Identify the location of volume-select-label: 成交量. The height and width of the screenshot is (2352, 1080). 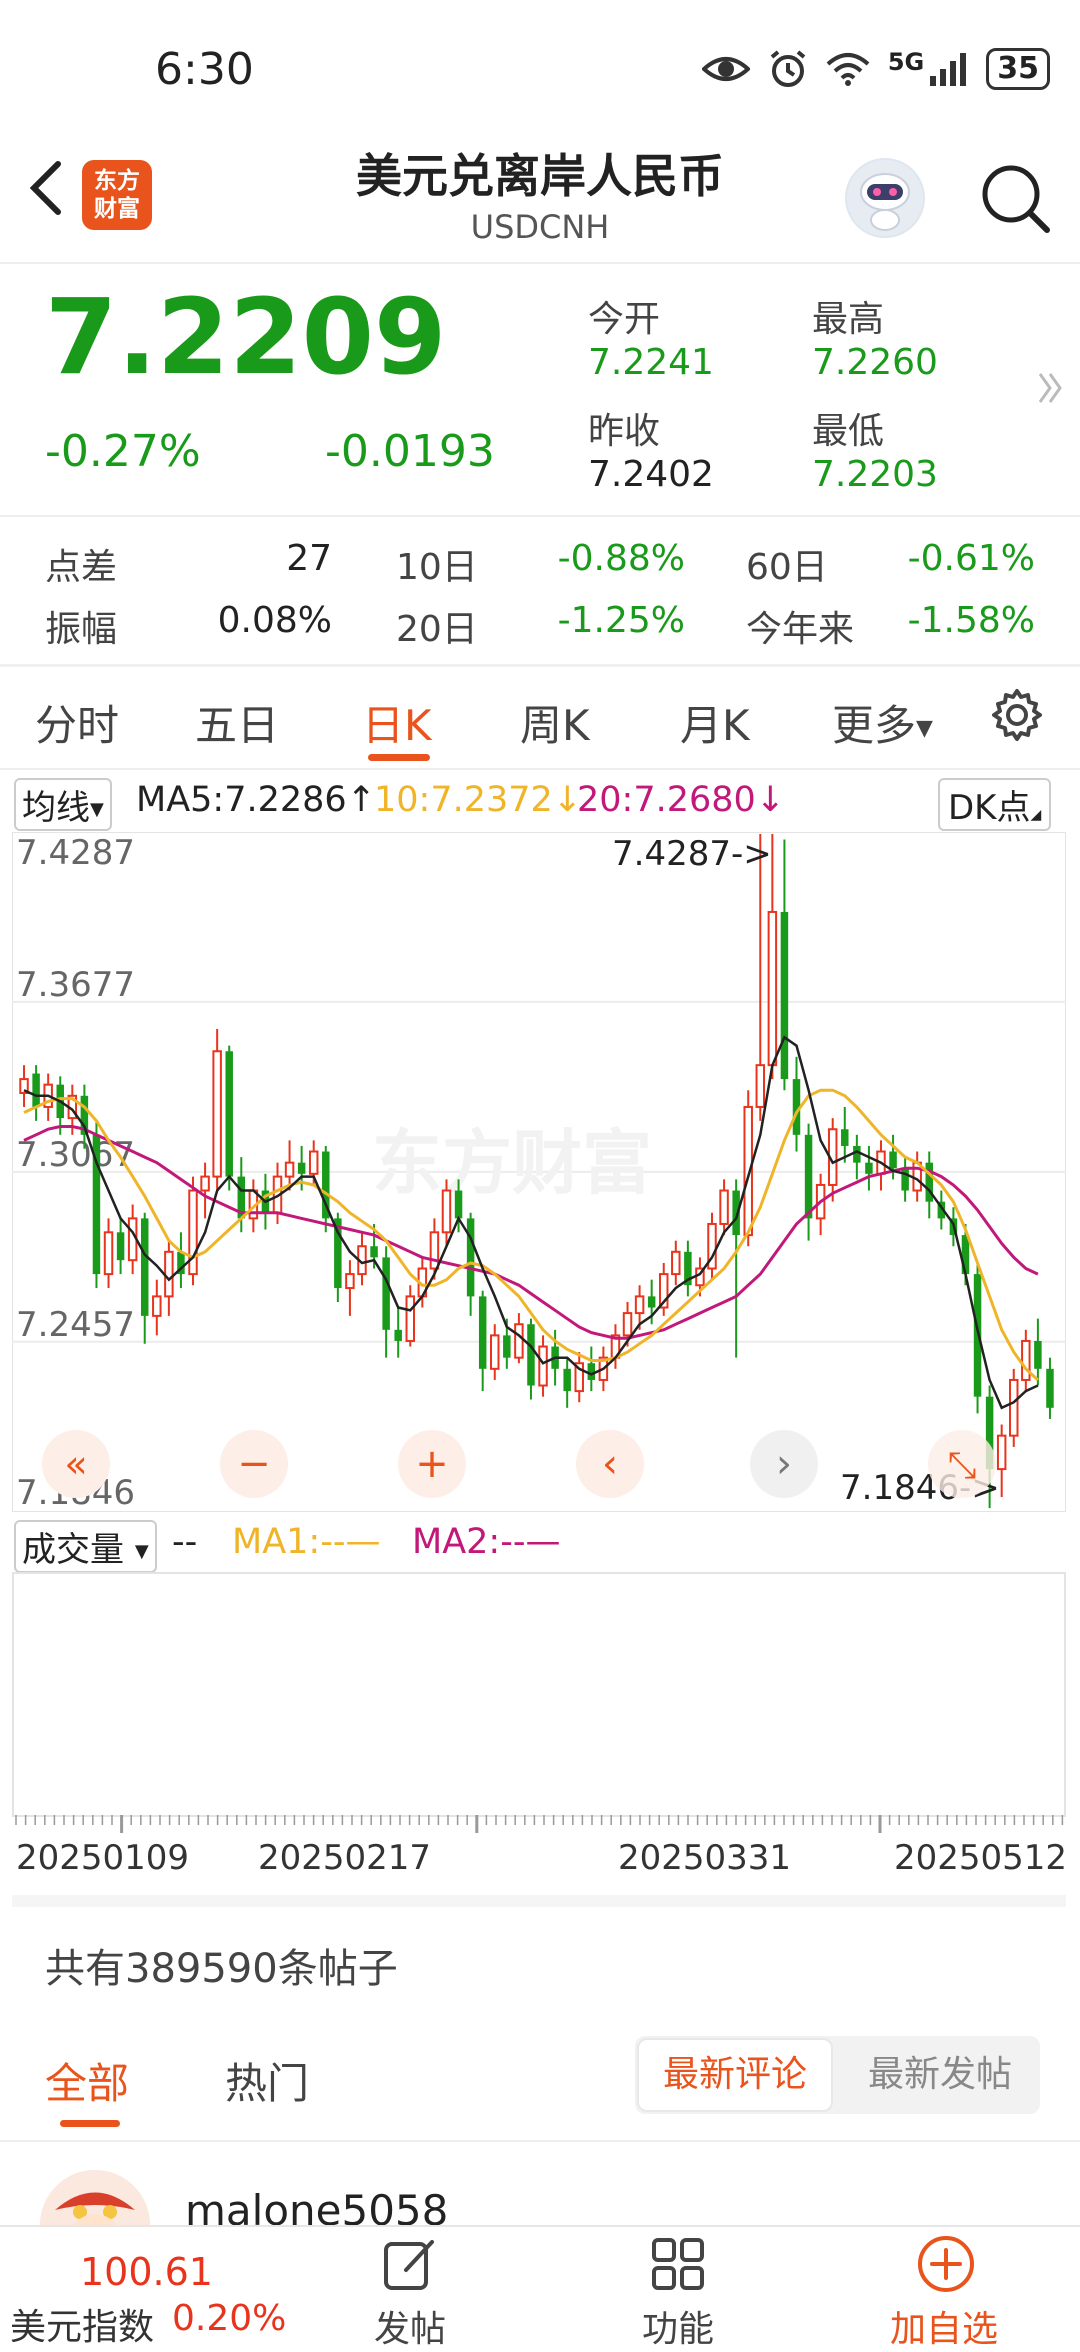
(73, 1550).